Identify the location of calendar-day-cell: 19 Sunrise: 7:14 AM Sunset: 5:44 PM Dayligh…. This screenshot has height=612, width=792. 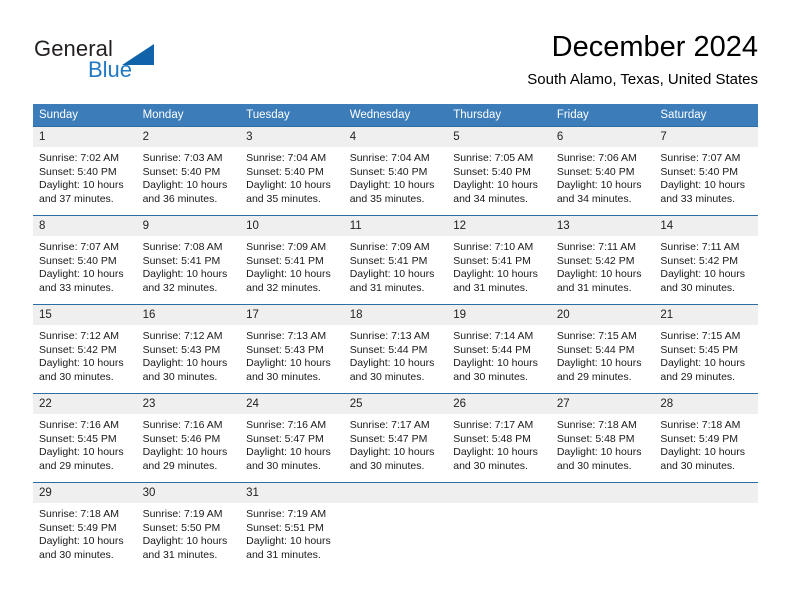
(499, 348).